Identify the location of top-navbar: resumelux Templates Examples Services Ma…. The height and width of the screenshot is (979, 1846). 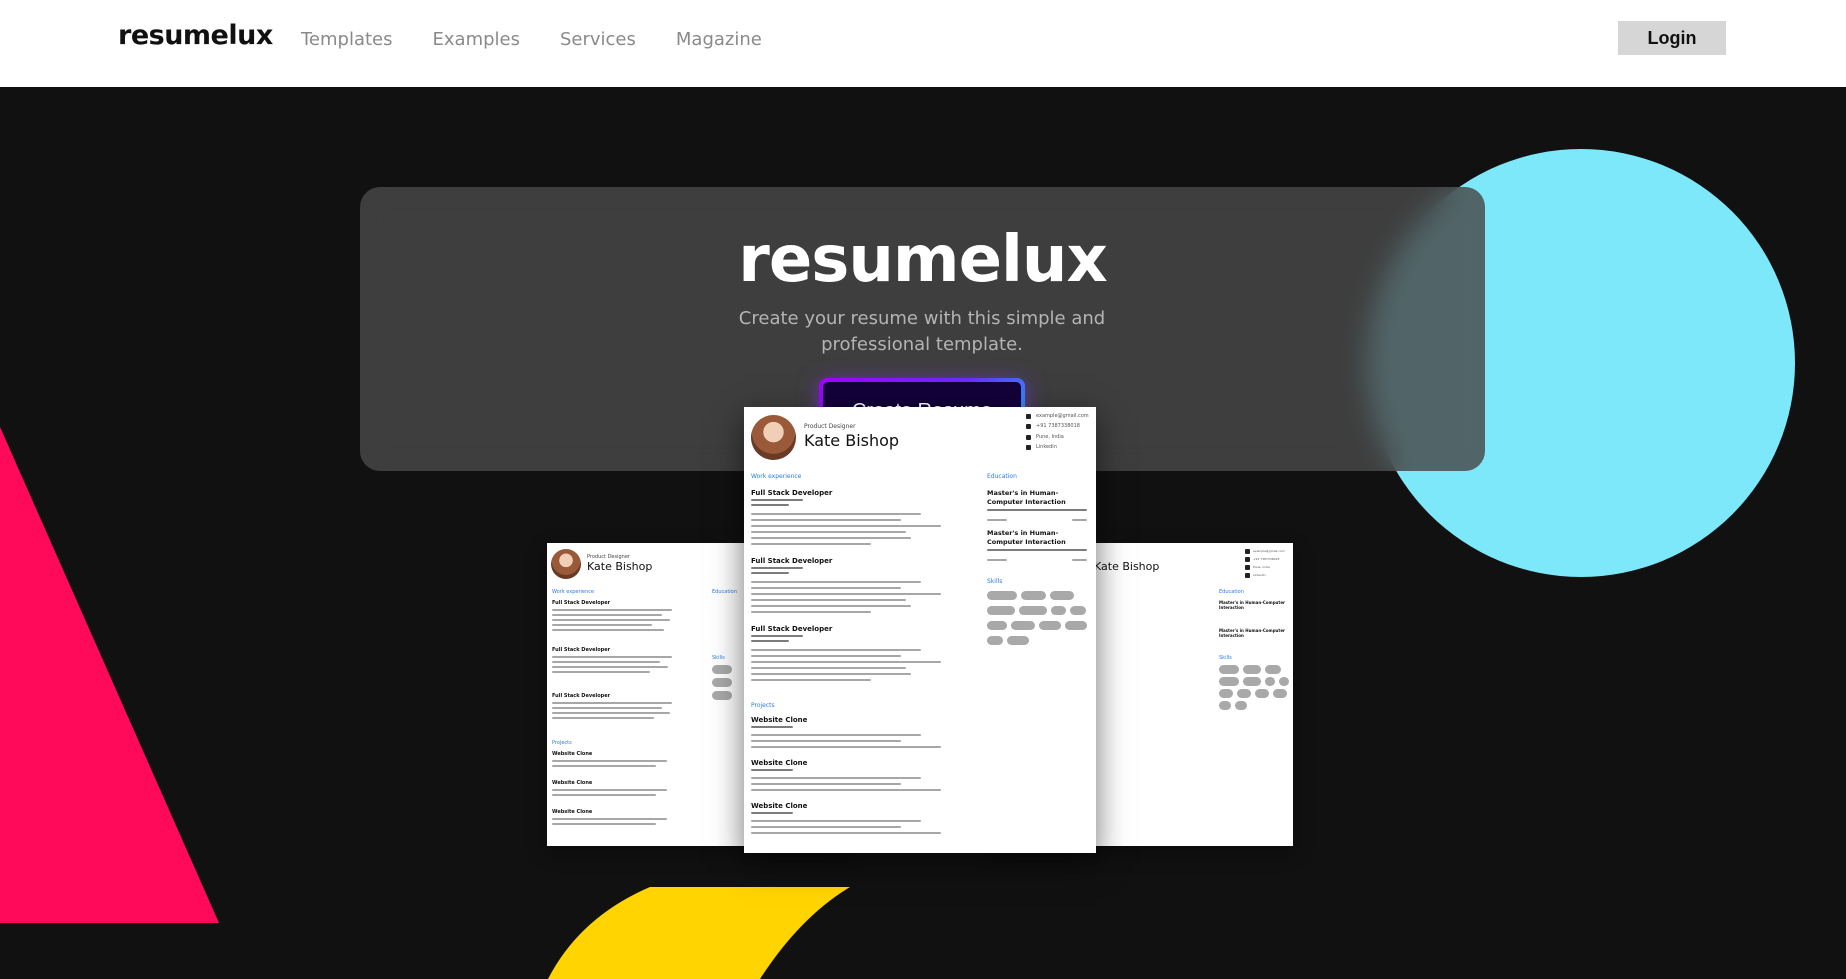
(923, 43).